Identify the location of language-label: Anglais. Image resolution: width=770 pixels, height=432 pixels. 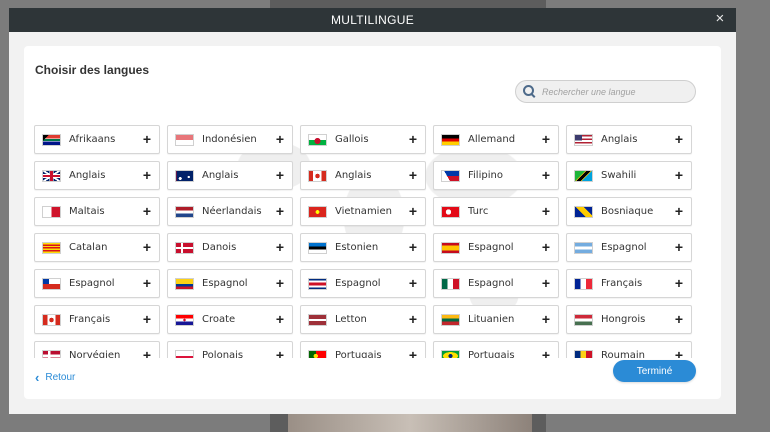
(353, 175).